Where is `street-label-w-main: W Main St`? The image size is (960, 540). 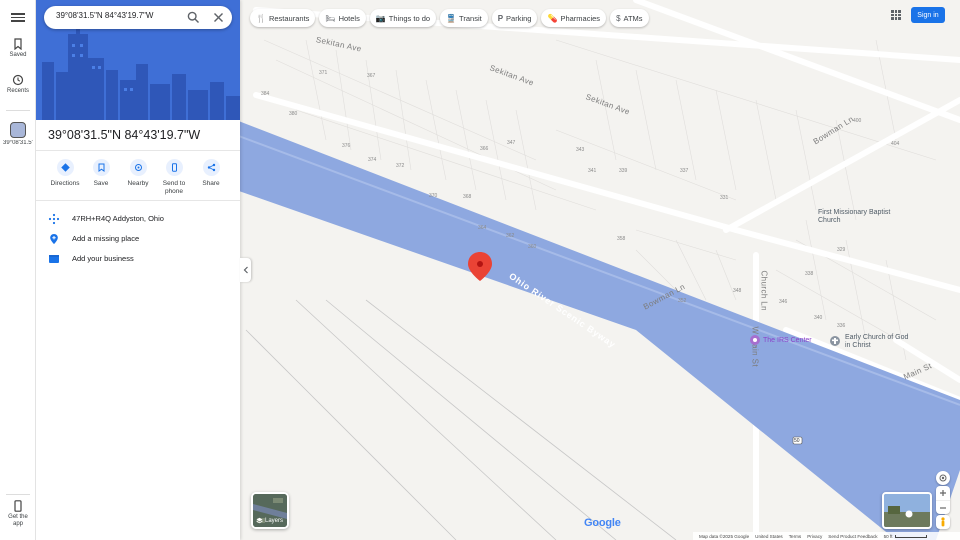
street-label-w-main: W Main St is located at coordinates (755, 347).